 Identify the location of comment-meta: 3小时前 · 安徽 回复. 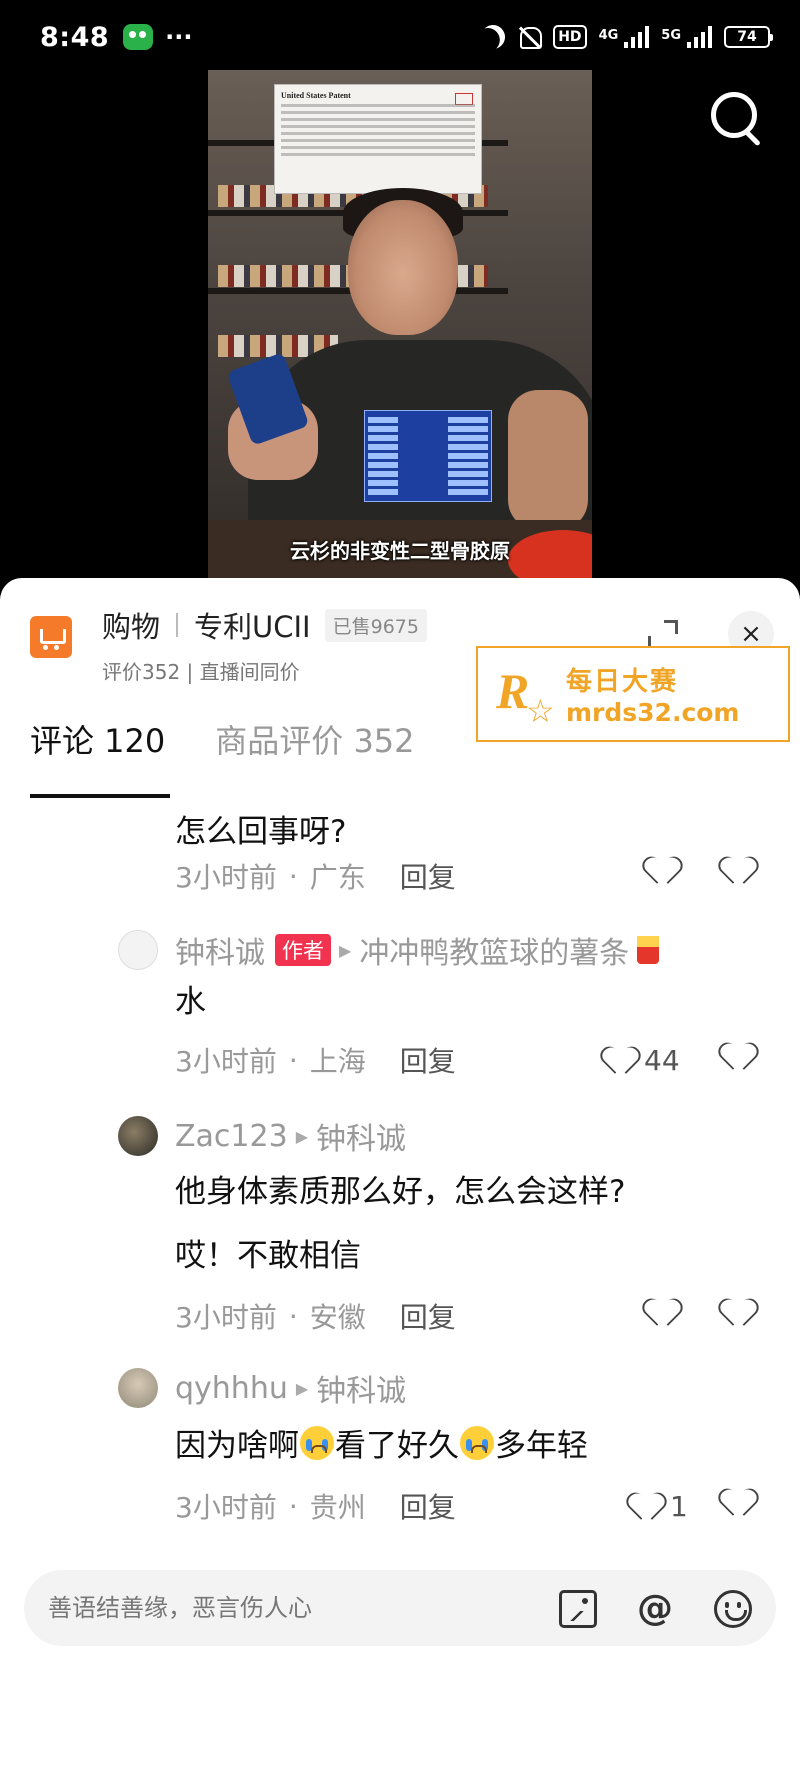
(315, 1316).